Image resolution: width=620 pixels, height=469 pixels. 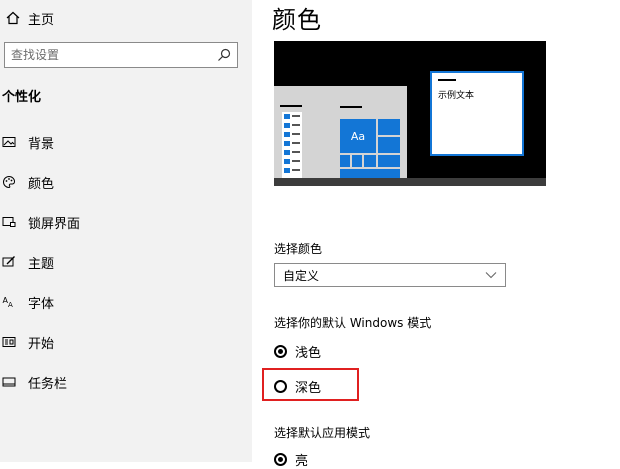 What do you see at coordinates (10, 305) in the screenshot?
I see `svg-text: A` at bounding box center [10, 305].